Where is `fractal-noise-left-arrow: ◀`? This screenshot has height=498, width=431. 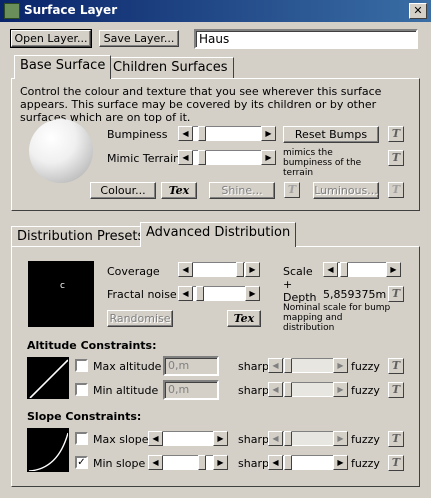 fractal-noise-left-arrow: ◀ is located at coordinates (185, 293).